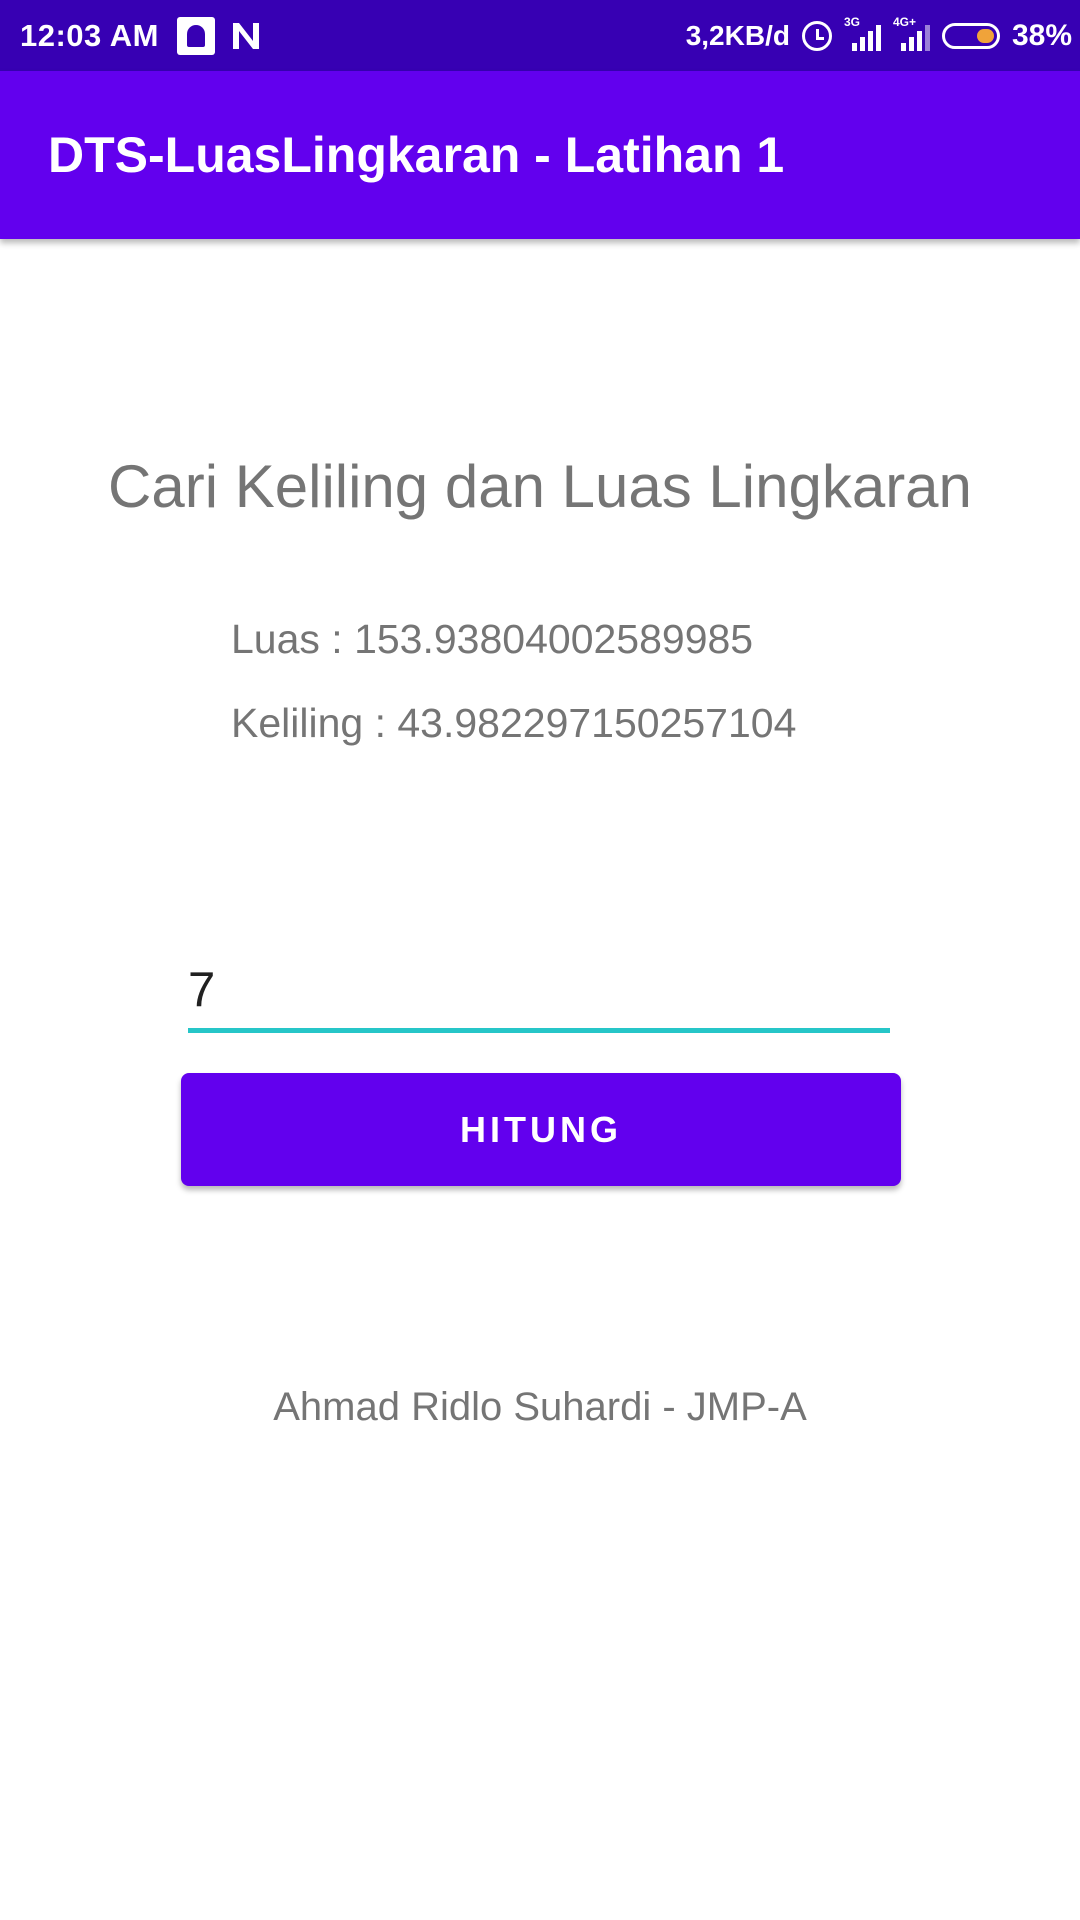 This screenshot has width=1080, height=1920. Describe the element at coordinates (970, 35) in the screenshot. I see `battery-icon` at that location.